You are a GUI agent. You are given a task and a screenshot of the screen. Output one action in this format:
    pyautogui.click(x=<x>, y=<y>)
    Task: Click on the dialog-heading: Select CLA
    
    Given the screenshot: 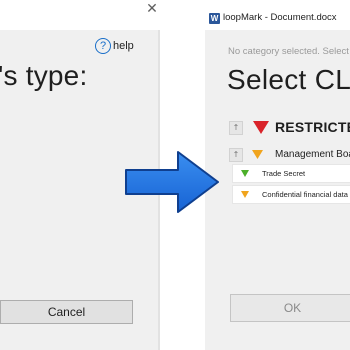 What is the action you would take?
    pyautogui.click(x=288, y=79)
    